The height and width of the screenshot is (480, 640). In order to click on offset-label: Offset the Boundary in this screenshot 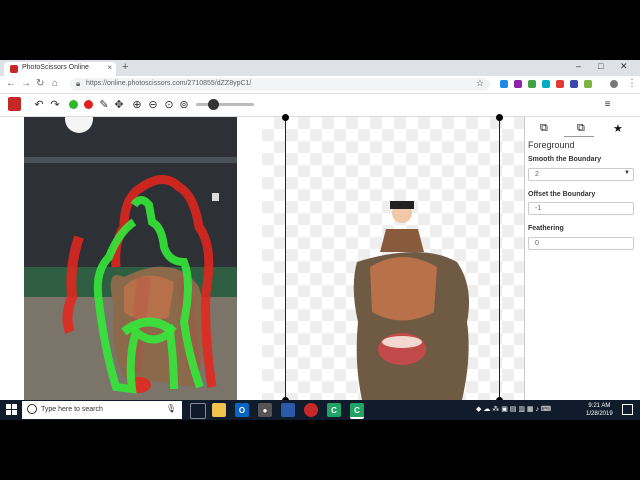, I will do `click(562, 194)`.